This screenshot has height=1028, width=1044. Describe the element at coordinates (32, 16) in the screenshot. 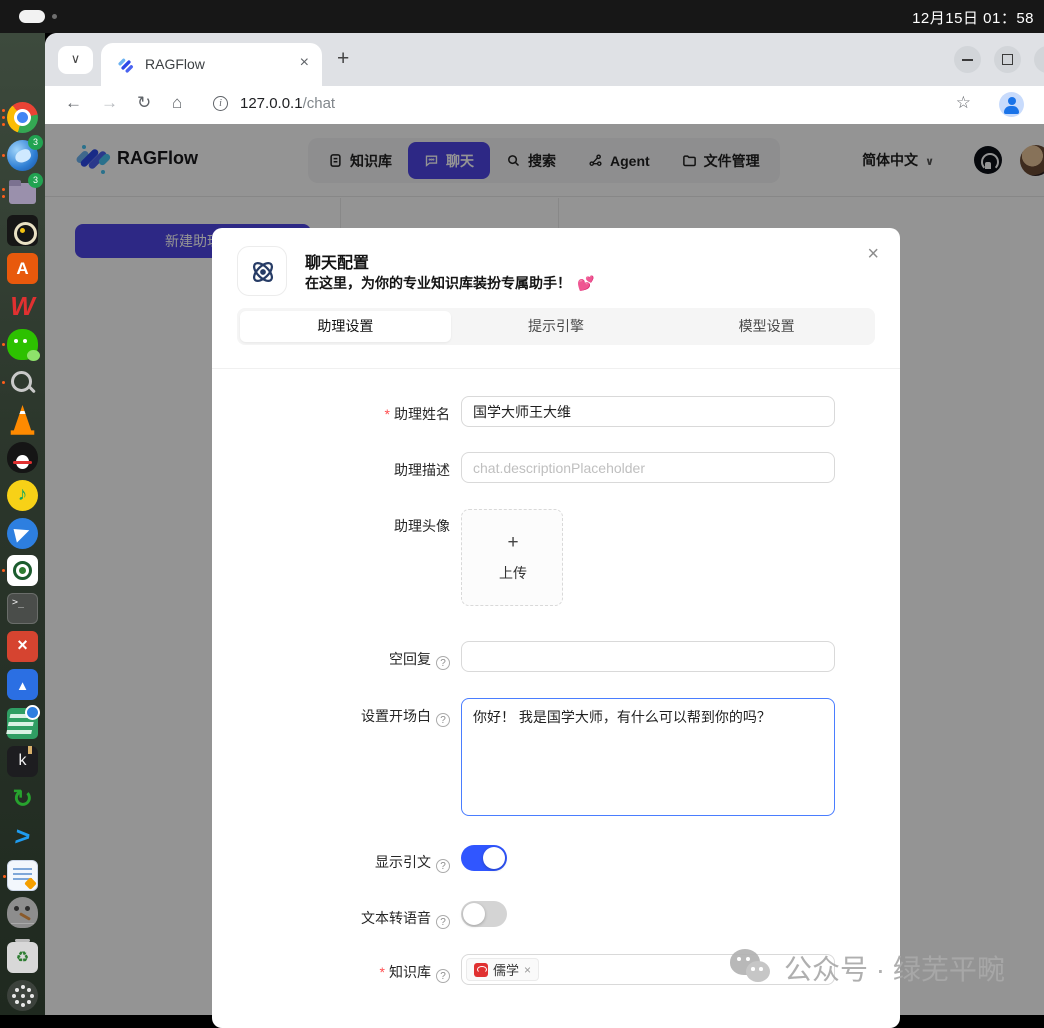

I see `workspace-indicator` at that location.